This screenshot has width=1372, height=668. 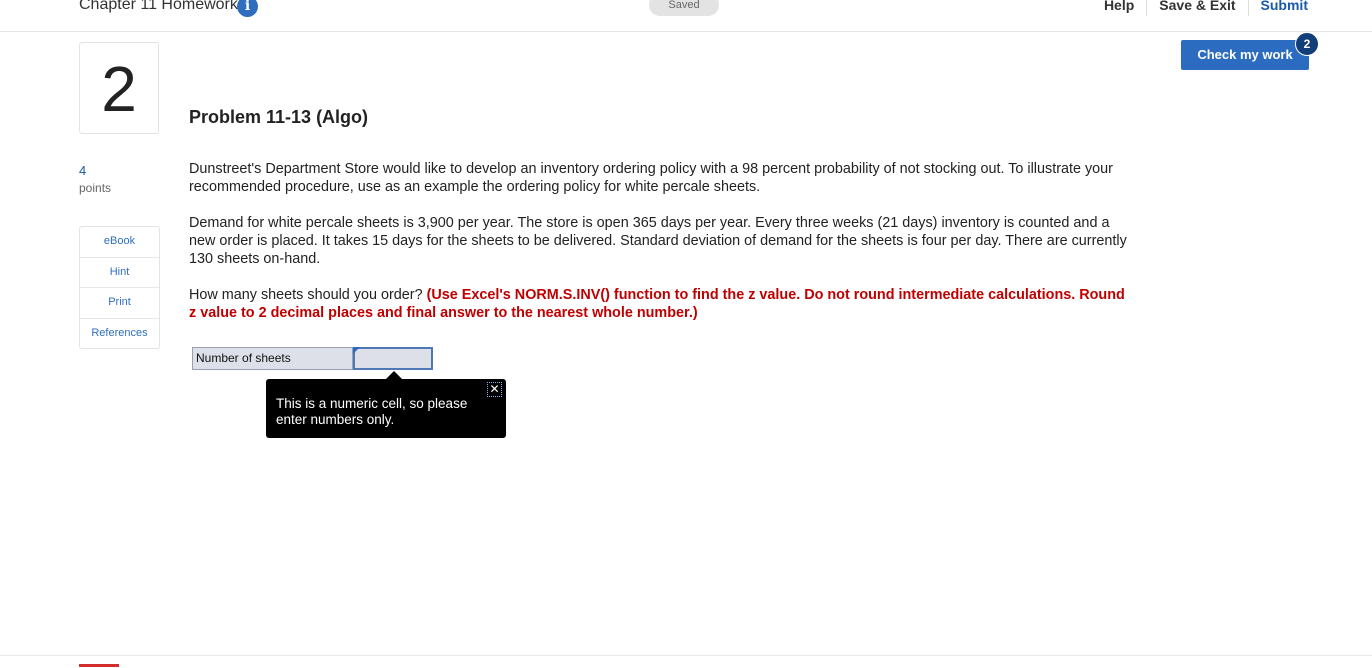 I want to click on print-button: Print, so click(x=119, y=303).